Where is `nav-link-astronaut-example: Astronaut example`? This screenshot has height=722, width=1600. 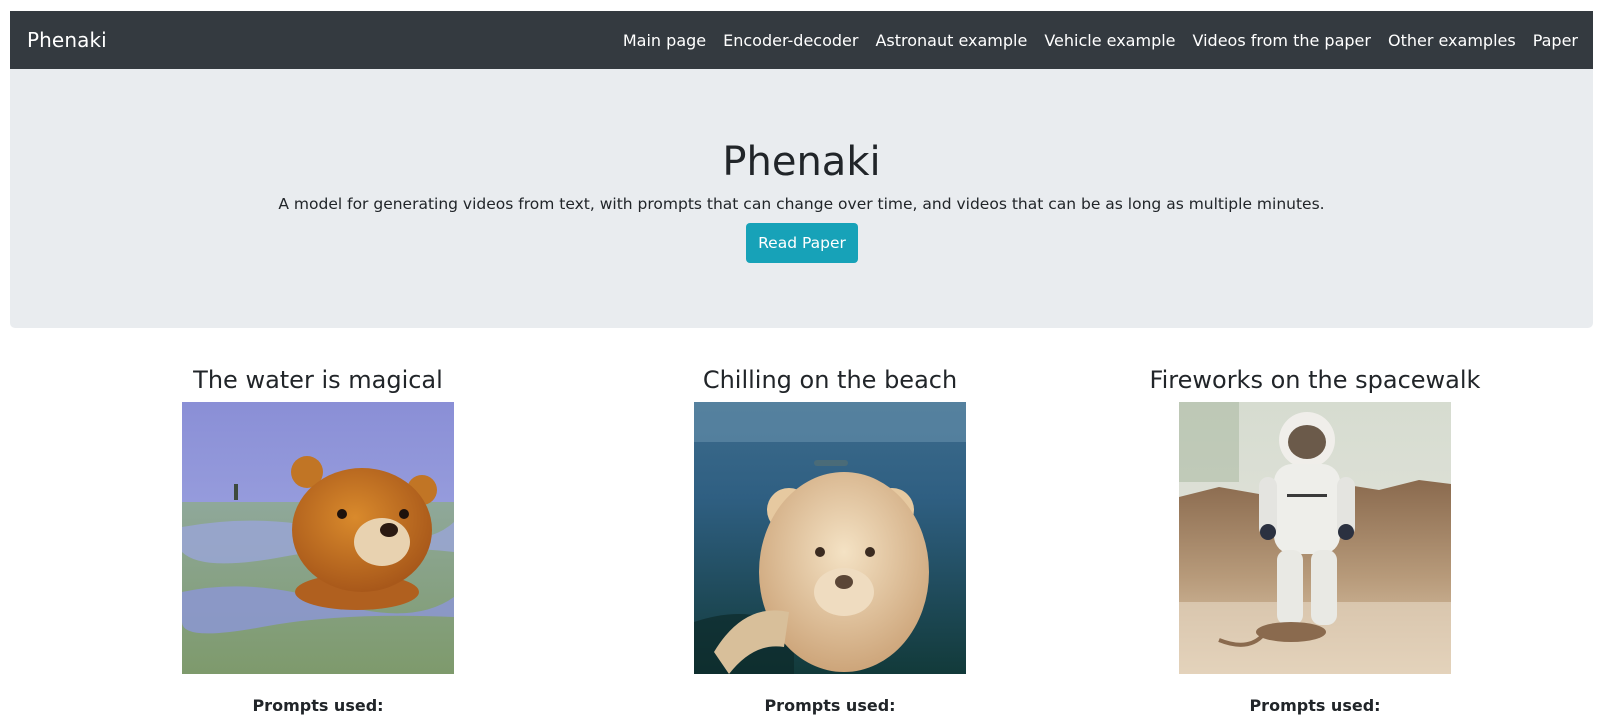
nav-link-astronaut-example: Astronaut example is located at coordinates (951, 40).